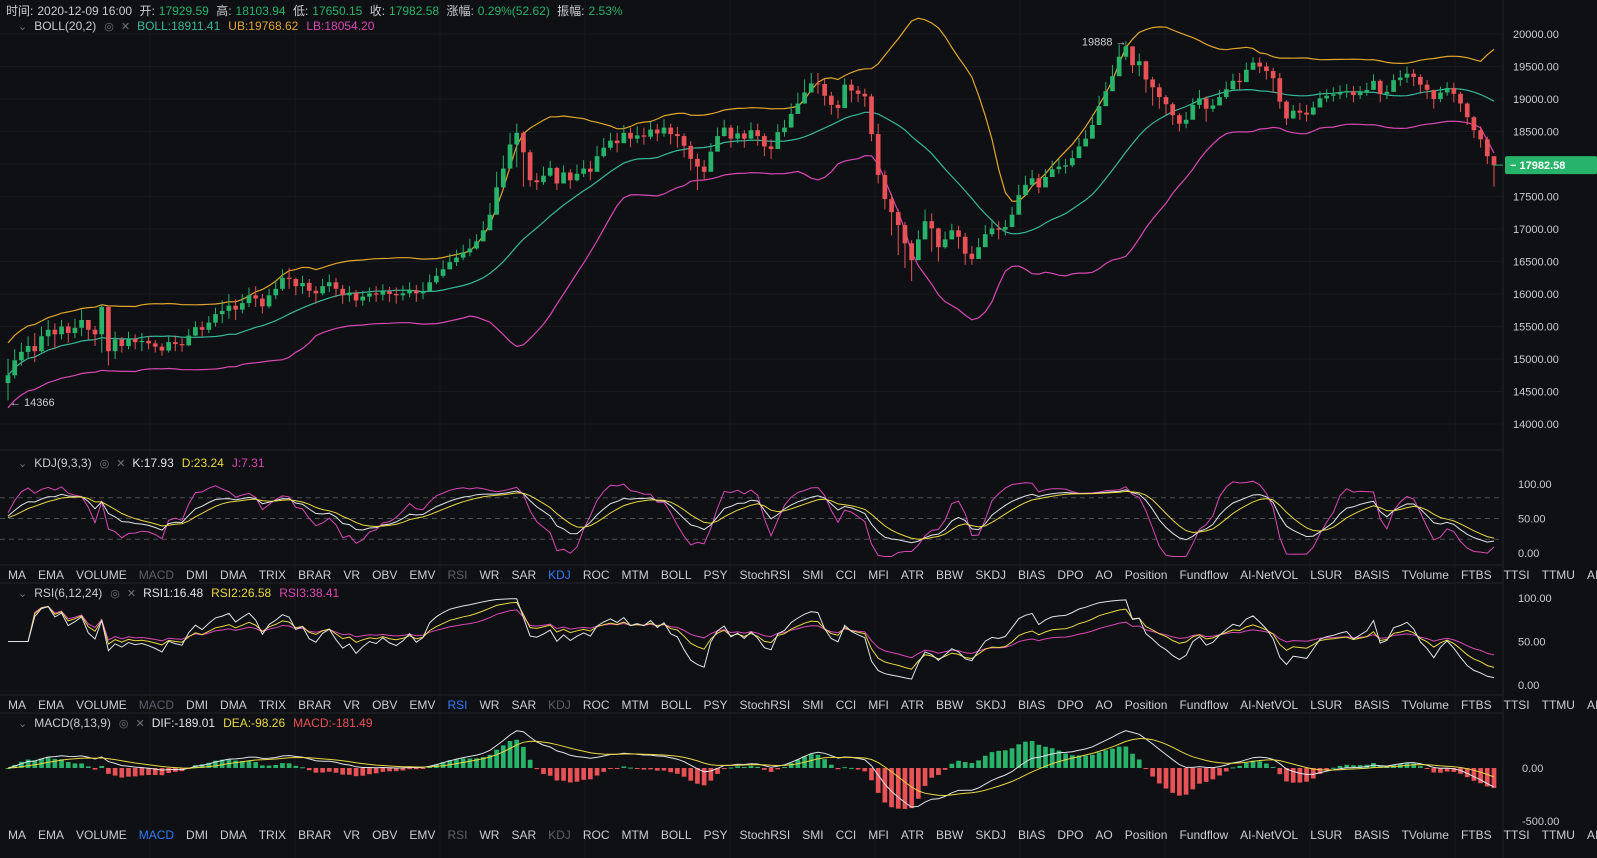 This screenshot has height=858, width=1597. Describe the element at coordinates (422, 705) in the screenshot. I see `tab-emv: EMV` at that location.